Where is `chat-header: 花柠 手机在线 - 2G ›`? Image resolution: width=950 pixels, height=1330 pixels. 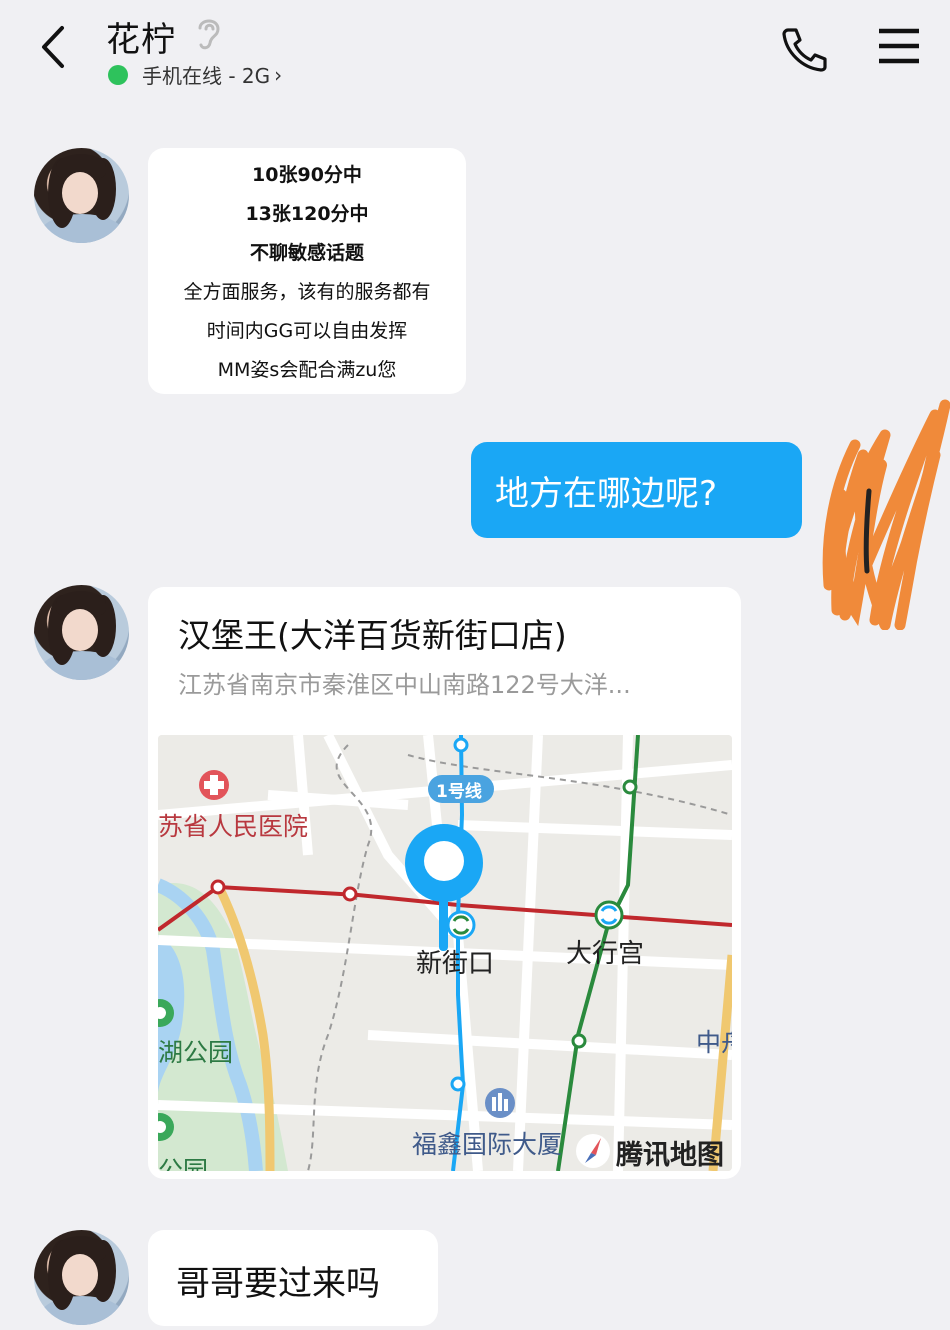
chat-header: 花柠 手机在线 - 2G › is located at coordinates (475, 55).